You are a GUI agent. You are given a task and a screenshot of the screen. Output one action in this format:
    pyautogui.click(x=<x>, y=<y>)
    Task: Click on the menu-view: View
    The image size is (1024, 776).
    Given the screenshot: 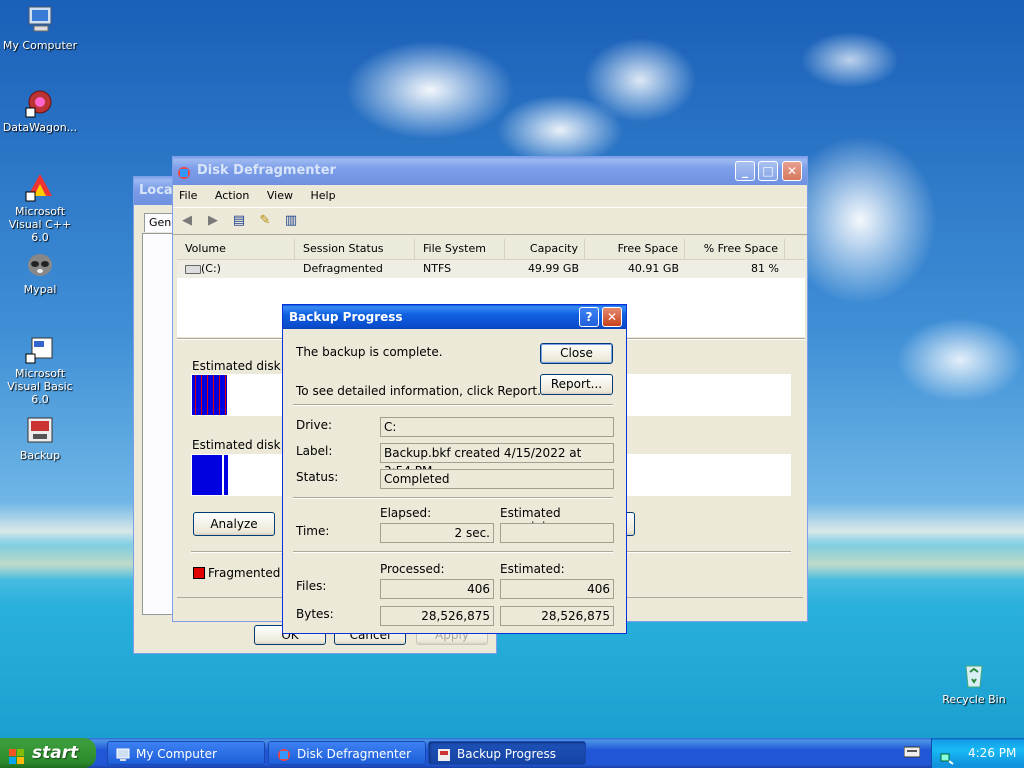 What is the action you would take?
    pyautogui.click(x=280, y=195)
    